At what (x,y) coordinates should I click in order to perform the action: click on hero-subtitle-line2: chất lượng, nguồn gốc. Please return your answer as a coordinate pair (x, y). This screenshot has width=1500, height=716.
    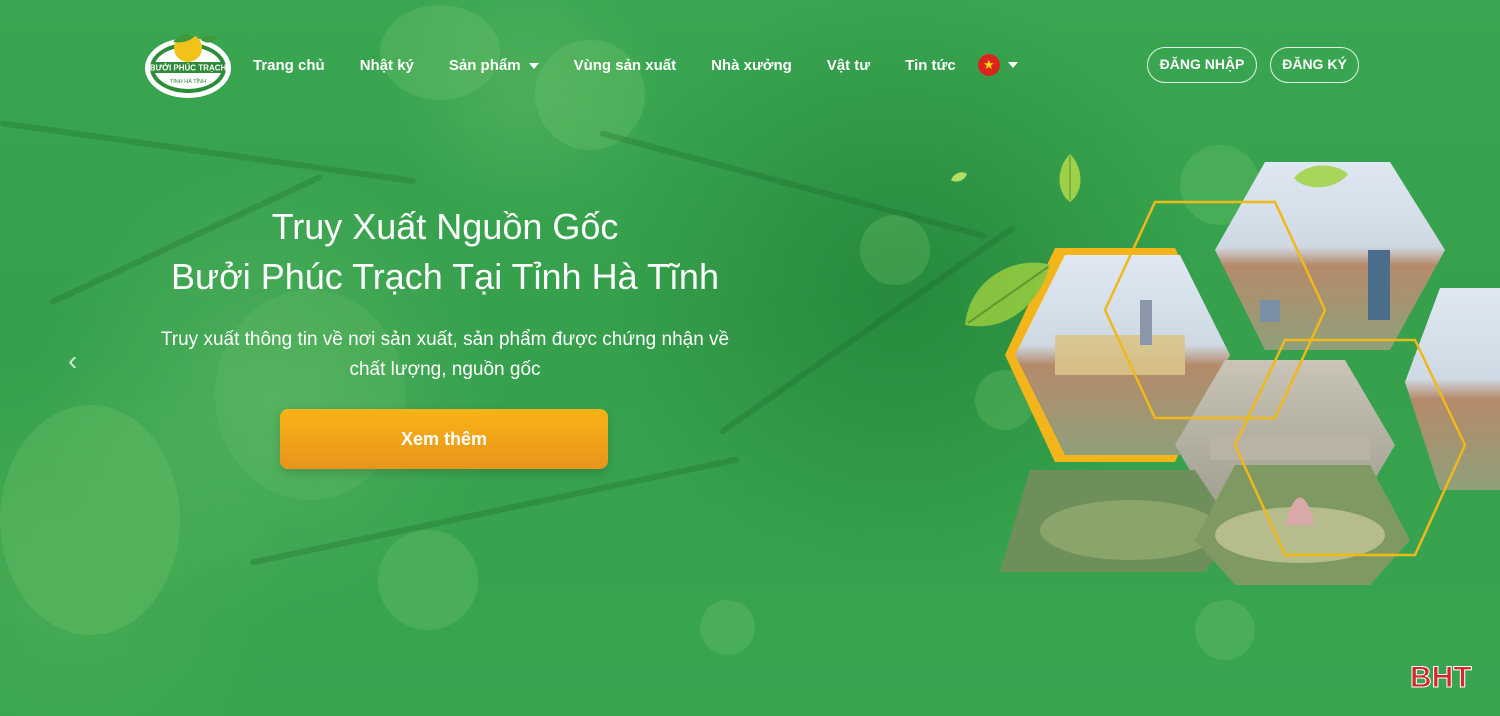
    Looking at the image, I should click on (445, 369).